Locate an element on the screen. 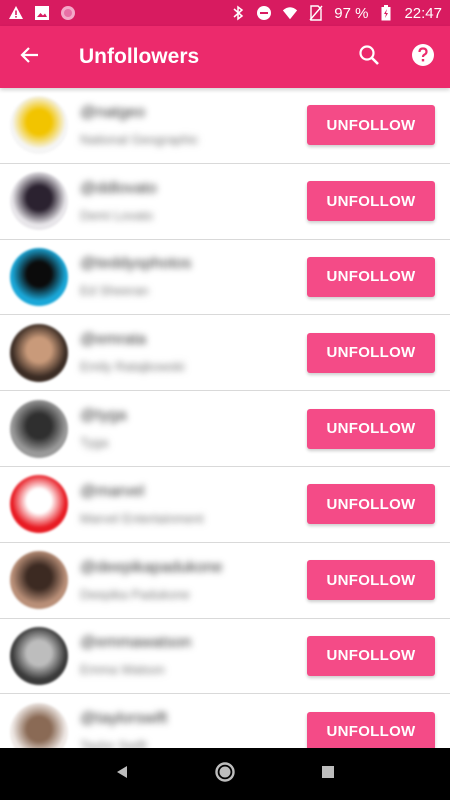 This screenshot has height=800, width=450. username: @teddysphotos is located at coordinates (136, 264).